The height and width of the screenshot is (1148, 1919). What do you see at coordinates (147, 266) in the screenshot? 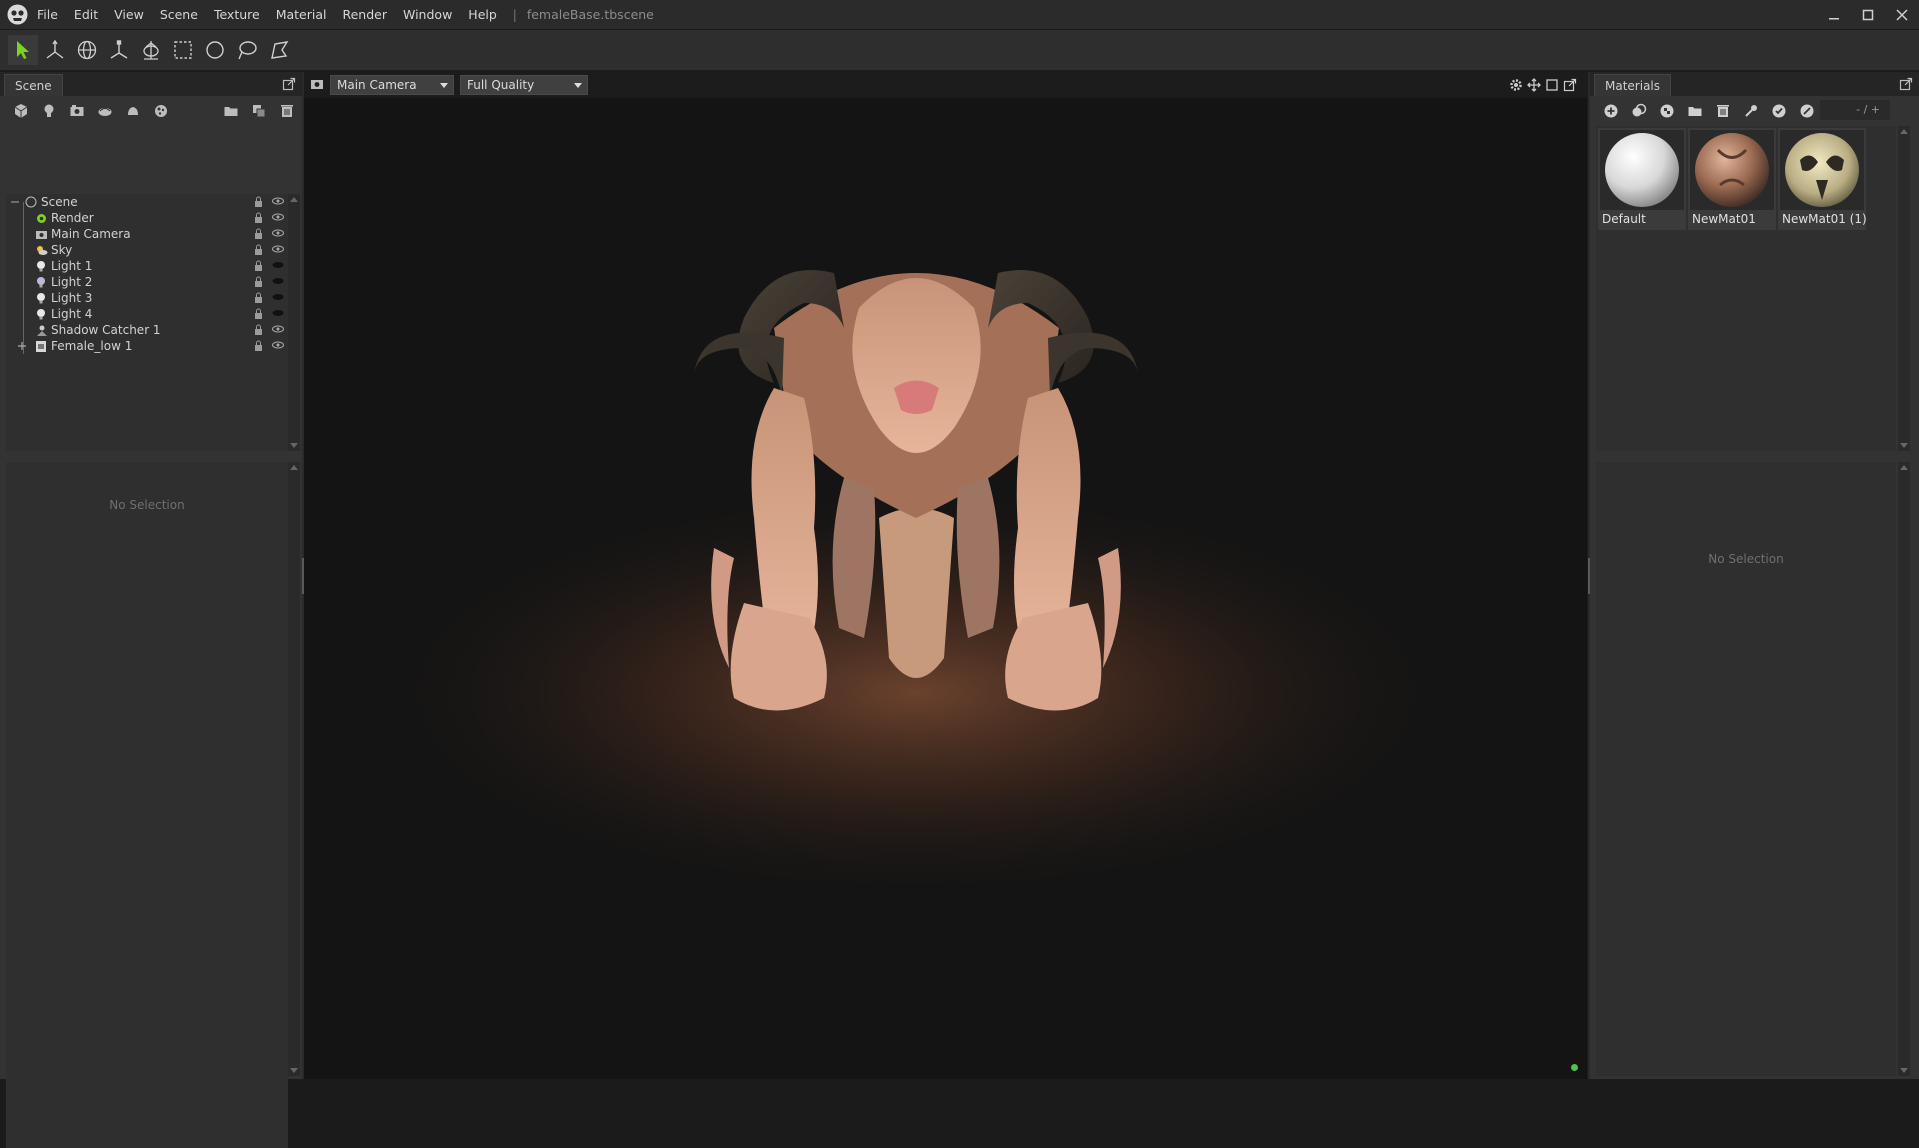
I see `tree-item-light-1: Light 1` at bounding box center [147, 266].